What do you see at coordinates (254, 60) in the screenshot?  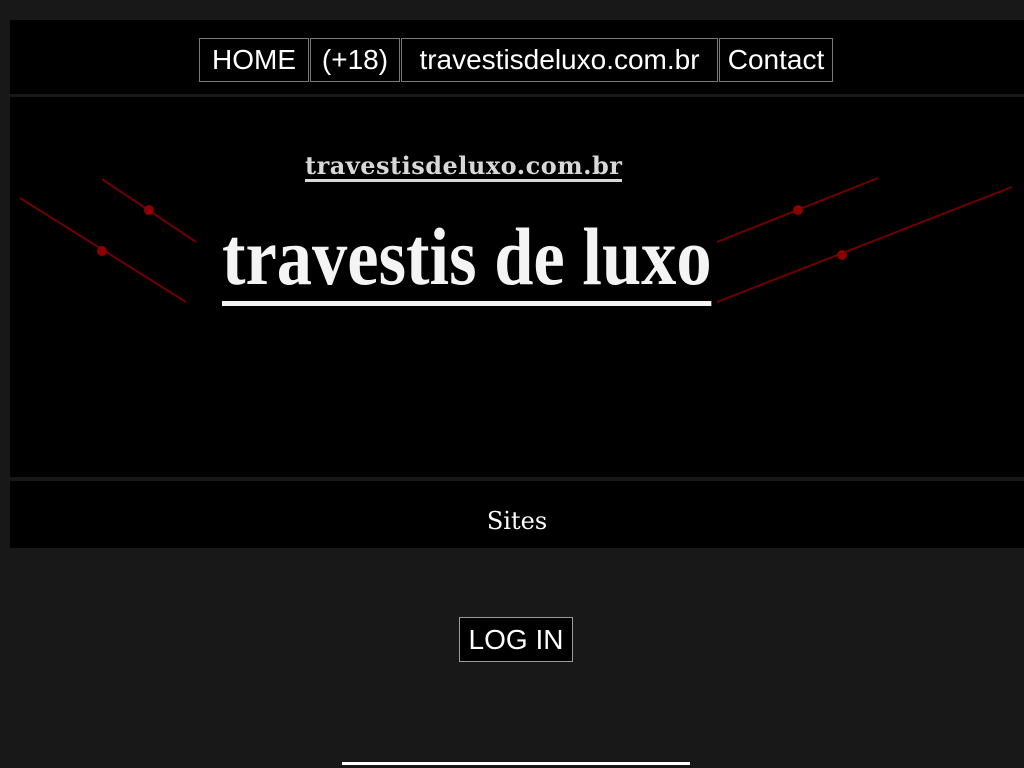 I see `nav-item-home: HOME` at bounding box center [254, 60].